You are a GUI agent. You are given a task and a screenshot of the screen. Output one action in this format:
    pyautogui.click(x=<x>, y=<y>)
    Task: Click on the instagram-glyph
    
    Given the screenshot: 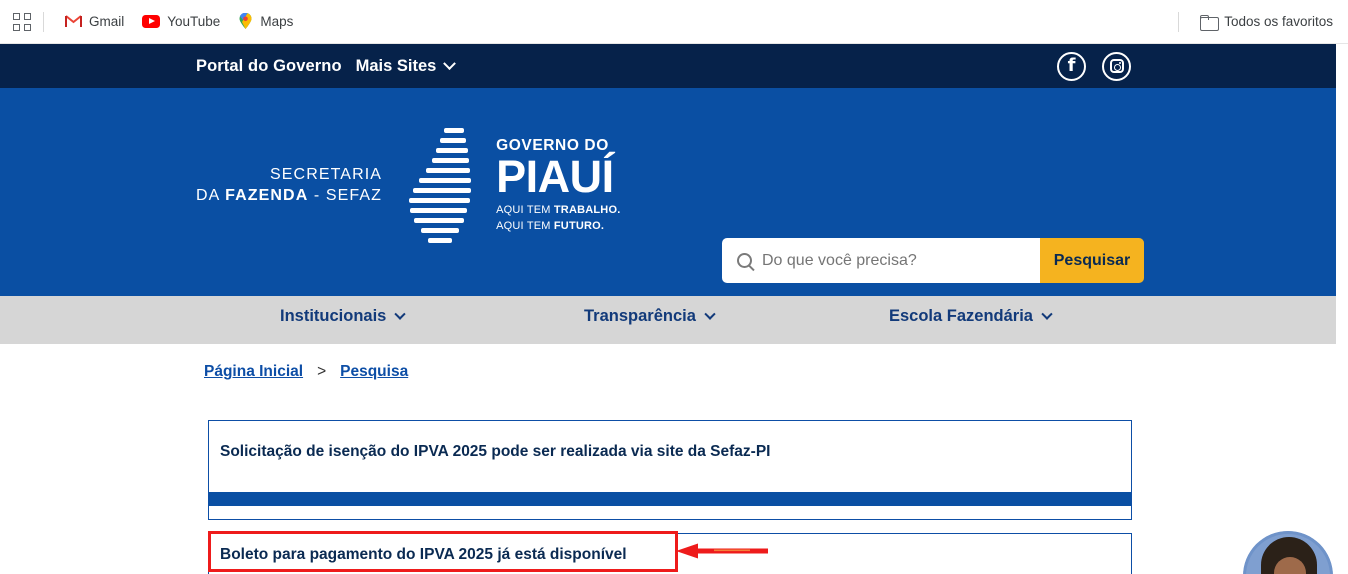 What is the action you would take?
    pyautogui.click(x=1116, y=66)
    